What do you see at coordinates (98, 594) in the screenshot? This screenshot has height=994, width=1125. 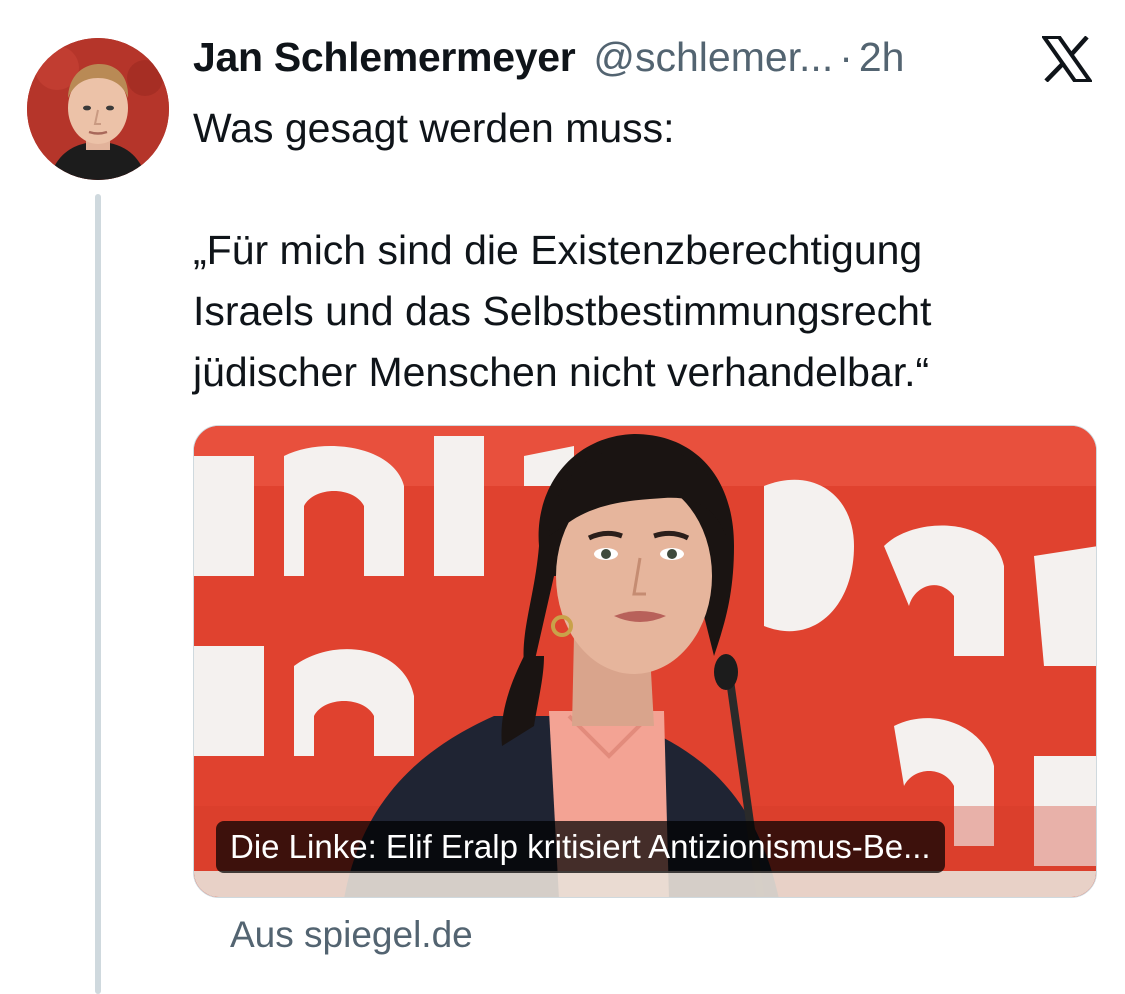 I see `thread-connector-line` at bounding box center [98, 594].